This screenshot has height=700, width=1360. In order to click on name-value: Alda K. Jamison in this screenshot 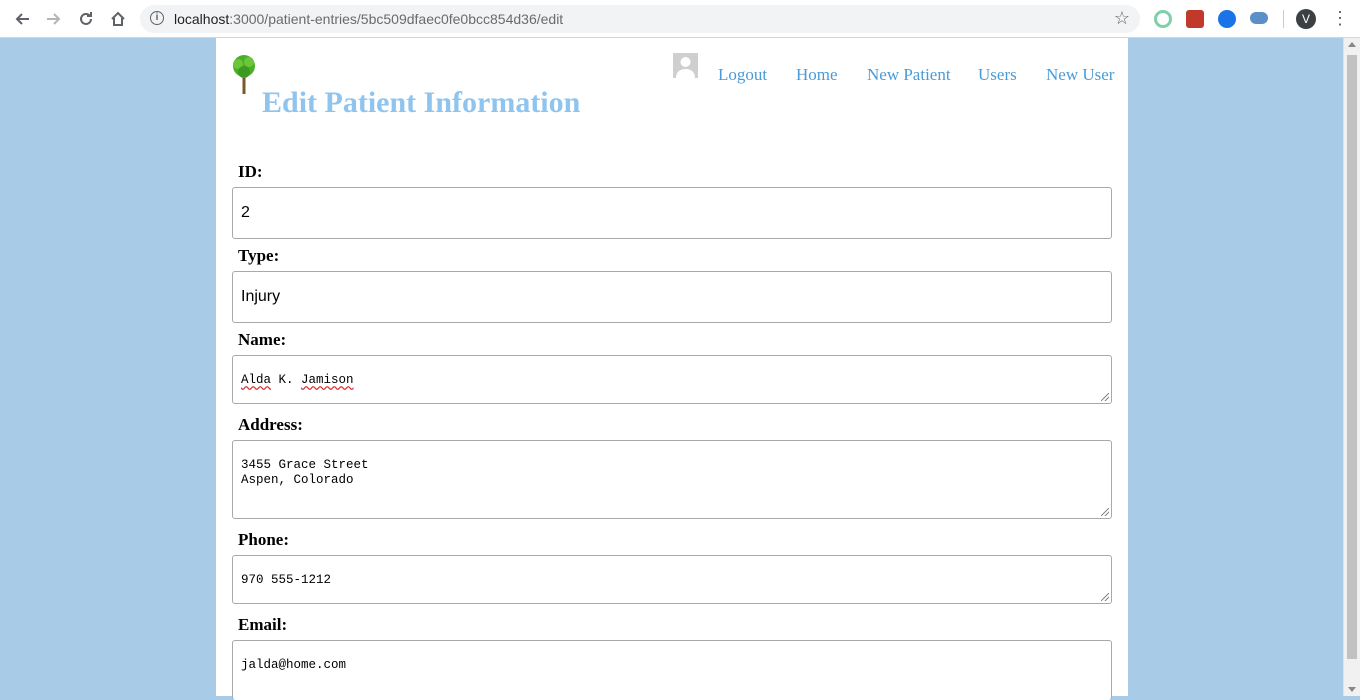, I will do `click(297, 380)`.